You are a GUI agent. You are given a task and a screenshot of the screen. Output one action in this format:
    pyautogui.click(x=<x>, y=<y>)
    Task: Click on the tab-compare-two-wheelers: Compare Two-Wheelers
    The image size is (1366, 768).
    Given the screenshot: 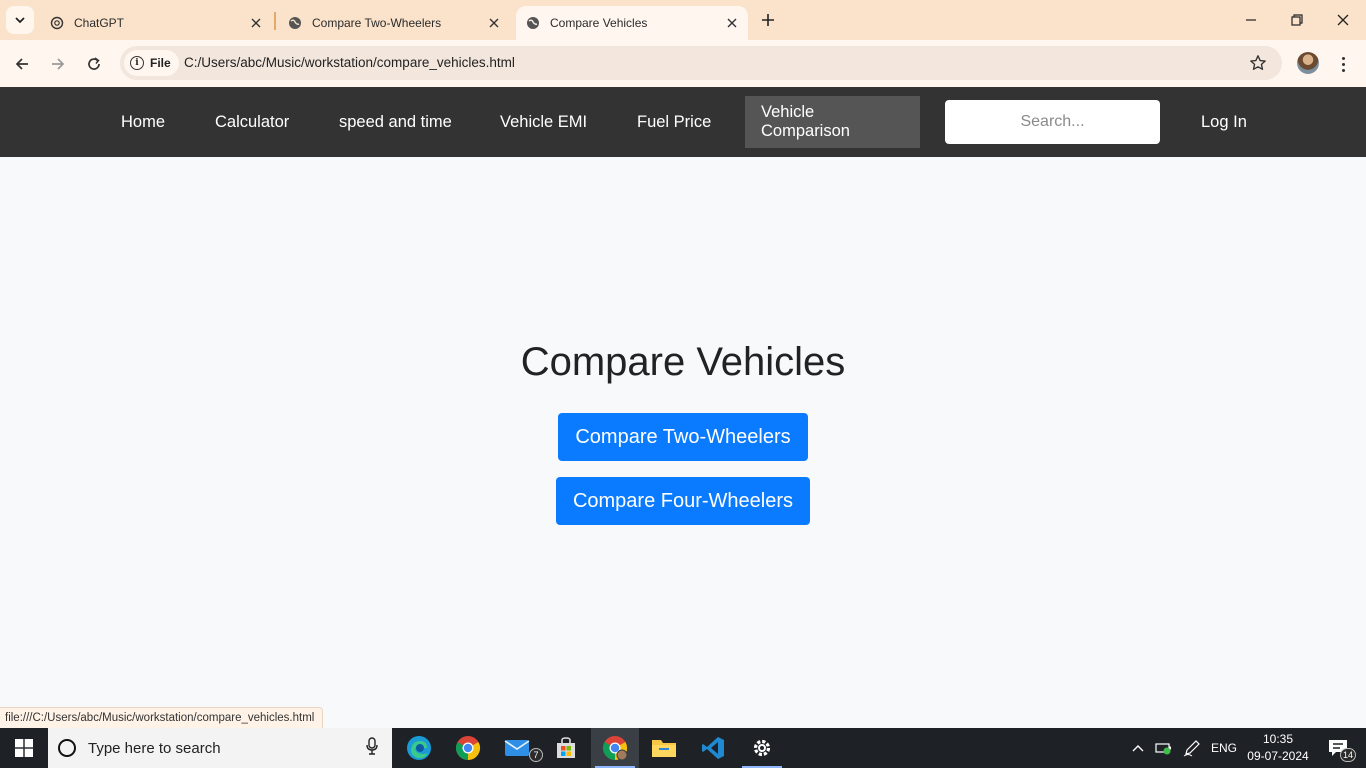 What is the action you would take?
    pyautogui.click(x=394, y=23)
    